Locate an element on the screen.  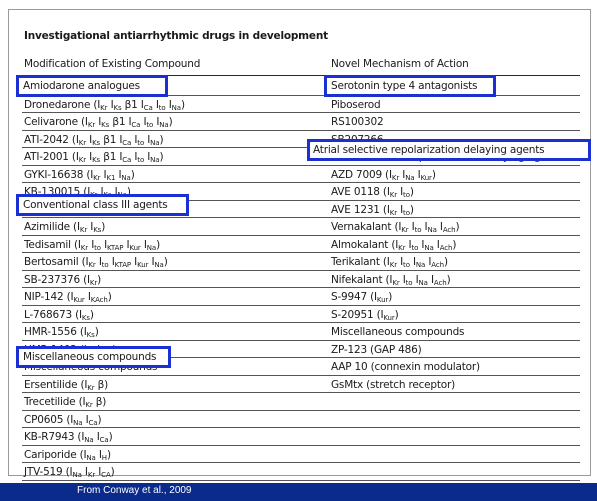
column-header-existing: Modification of Existing Compound is located at coordinates (112, 64).